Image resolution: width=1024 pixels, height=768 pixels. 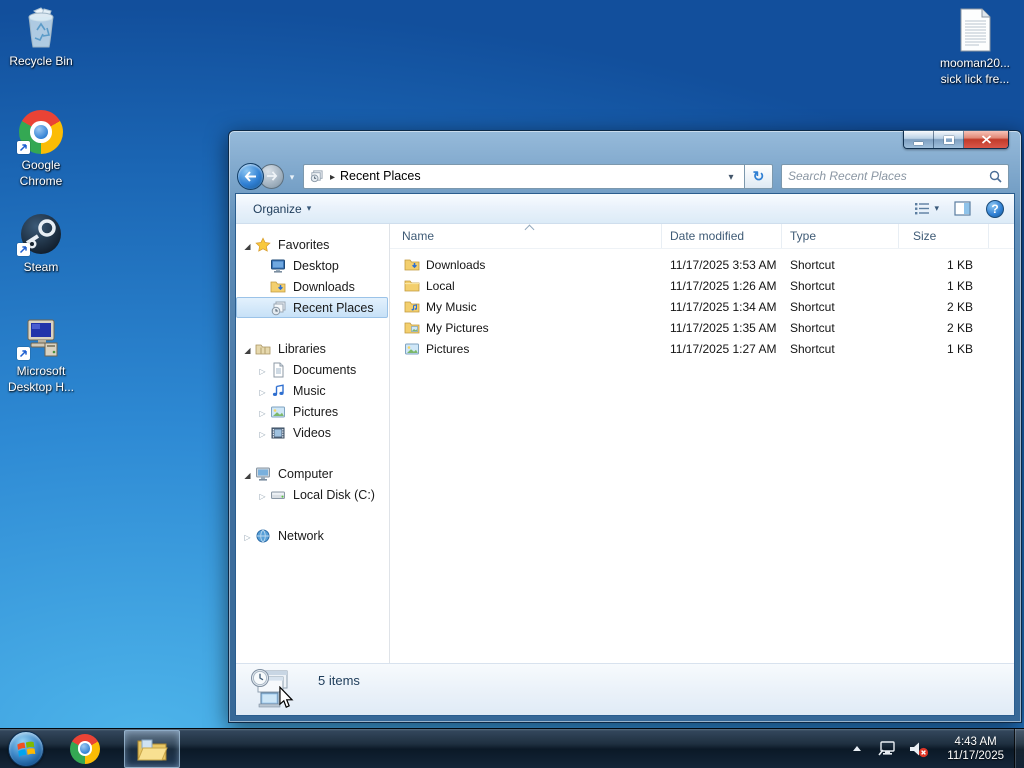 What do you see at coordinates (312, 432) in the screenshot?
I see `nav-videos: Videos` at bounding box center [312, 432].